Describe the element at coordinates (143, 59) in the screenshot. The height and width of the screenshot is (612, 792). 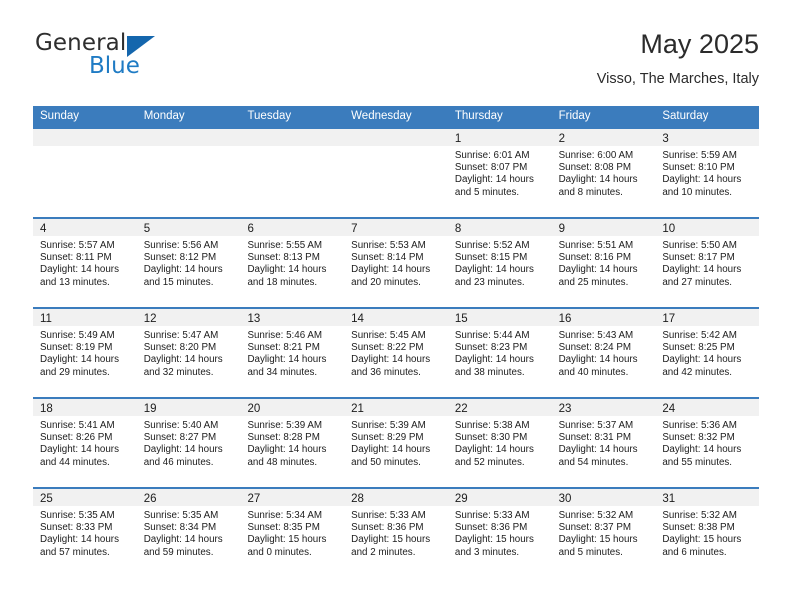
I see `brand-logo: General Blue` at that location.